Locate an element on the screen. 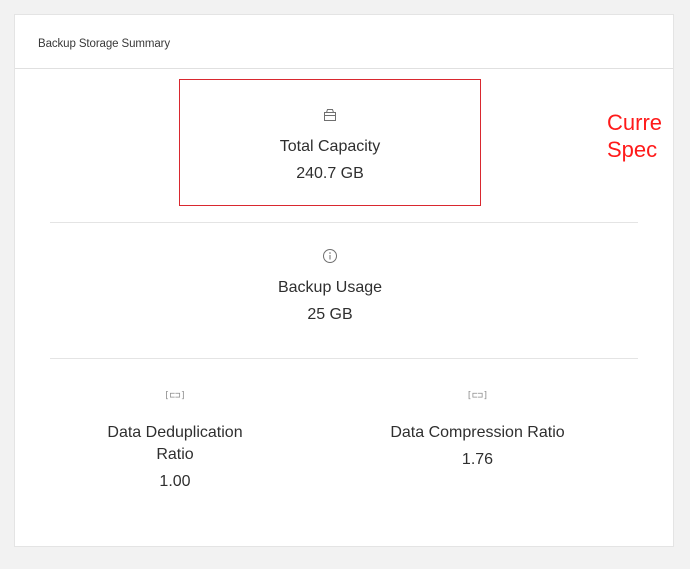  info-icon is located at coordinates (330, 257).